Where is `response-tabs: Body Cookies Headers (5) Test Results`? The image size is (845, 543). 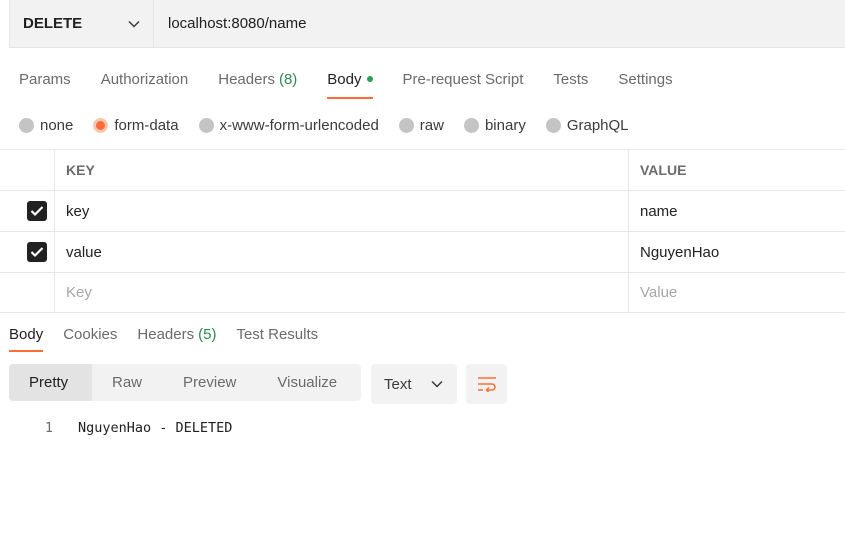
response-tabs: Body Cookies Headers (5) Test Results is located at coordinates (173, 336).